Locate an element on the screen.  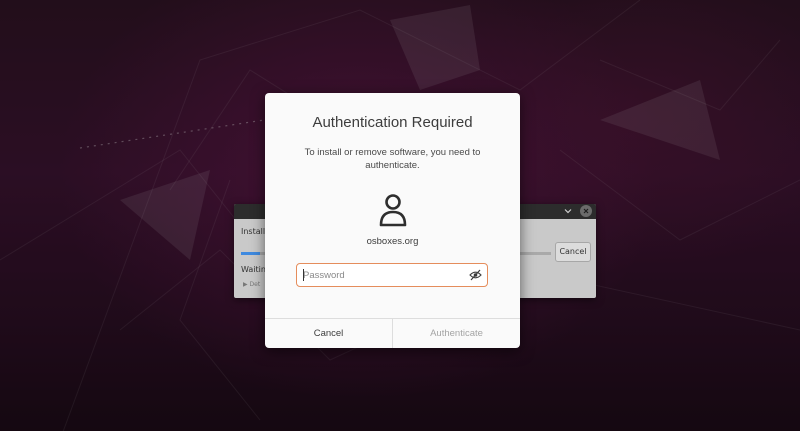
chevron-down-icon is located at coordinates (568, 211).